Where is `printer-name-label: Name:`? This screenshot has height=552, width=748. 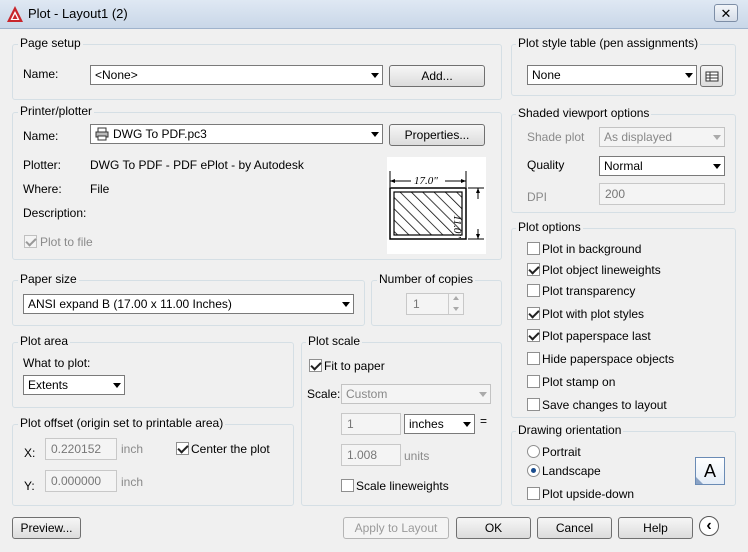 printer-name-label: Name: is located at coordinates (41, 136).